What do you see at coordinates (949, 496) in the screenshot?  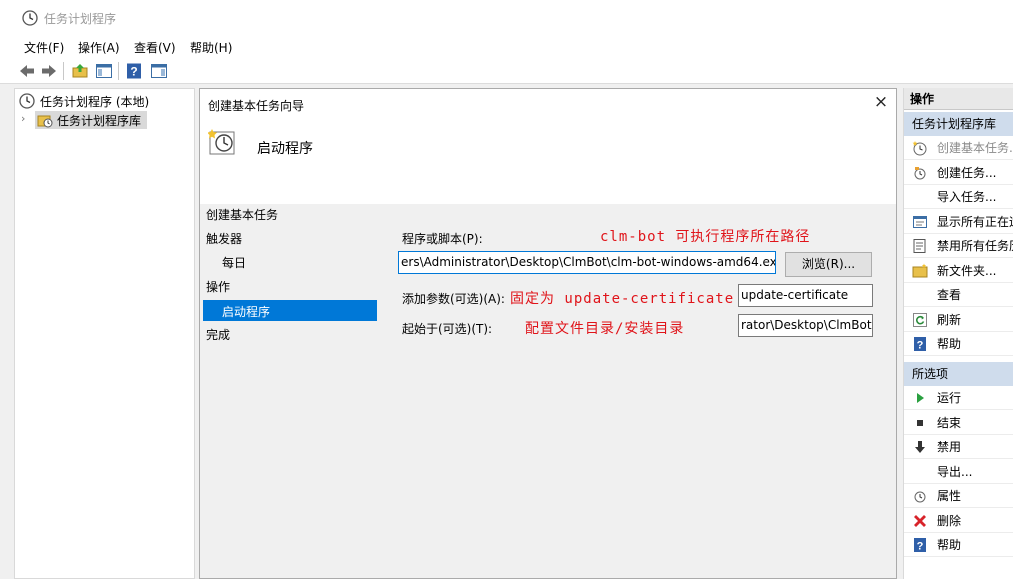 I see `selected-action-item-label: 属性` at bounding box center [949, 496].